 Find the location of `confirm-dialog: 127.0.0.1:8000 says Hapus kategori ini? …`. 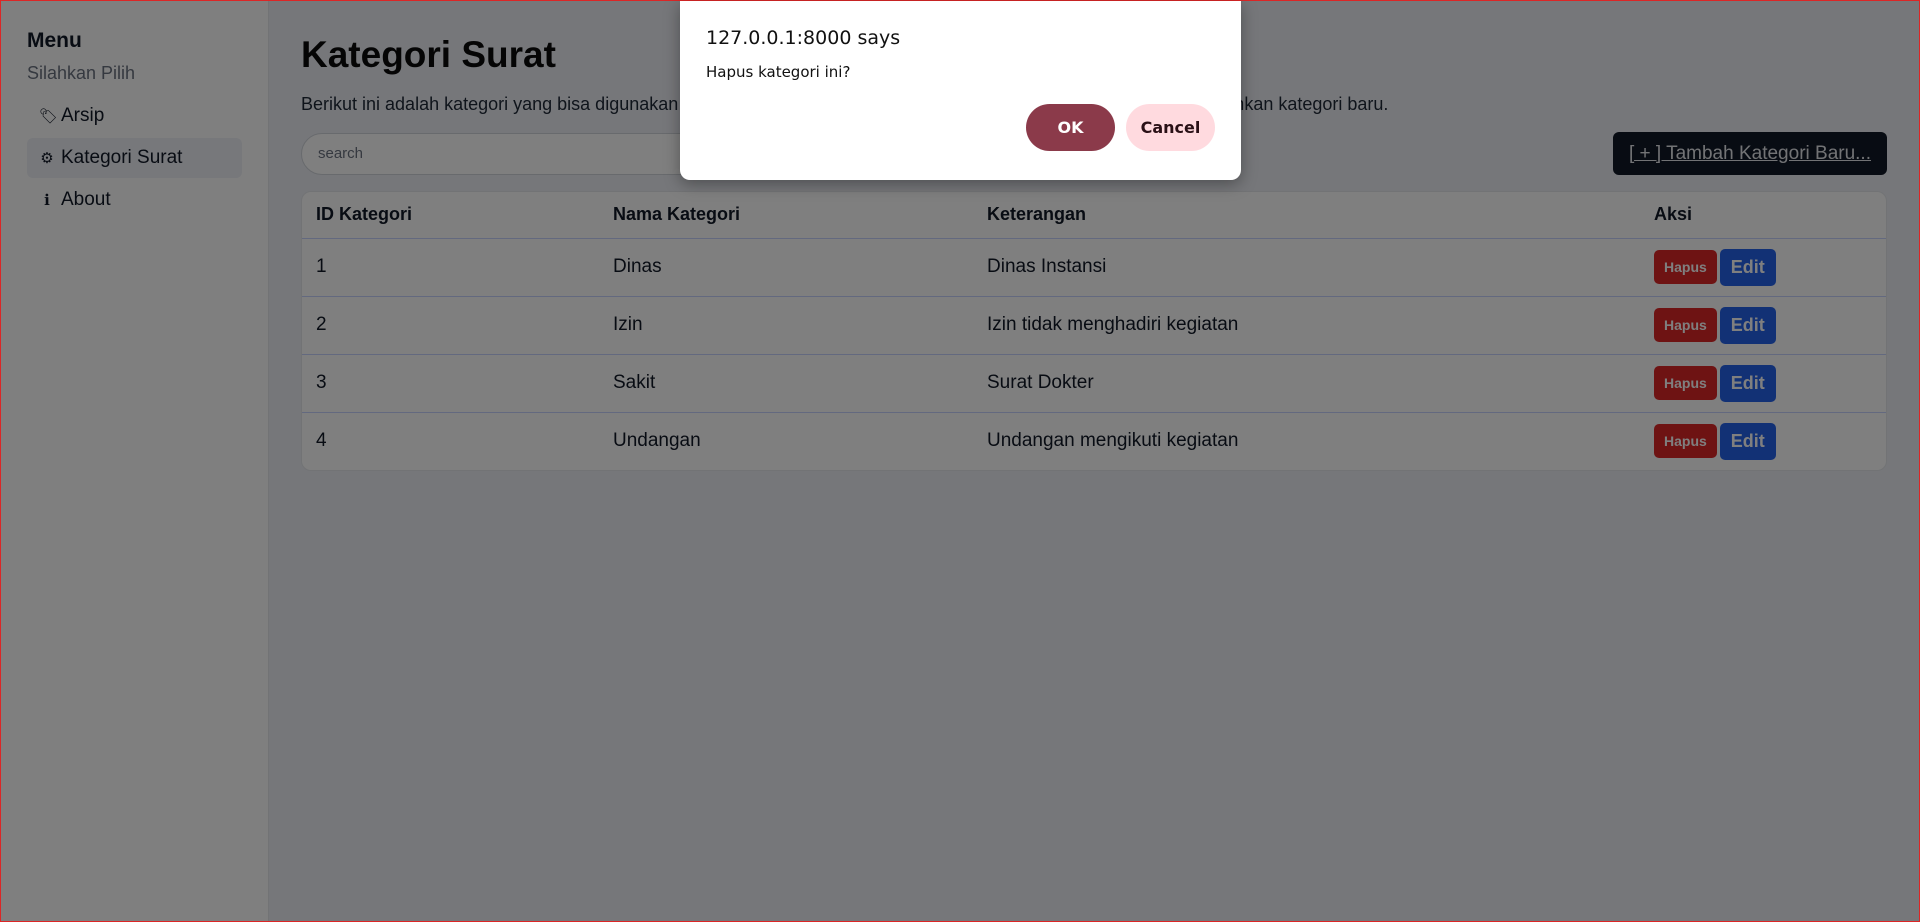

confirm-dialog: 127.0.0.1:8000 says Hapus kategori ini? … is located at coordinates (960, 90).